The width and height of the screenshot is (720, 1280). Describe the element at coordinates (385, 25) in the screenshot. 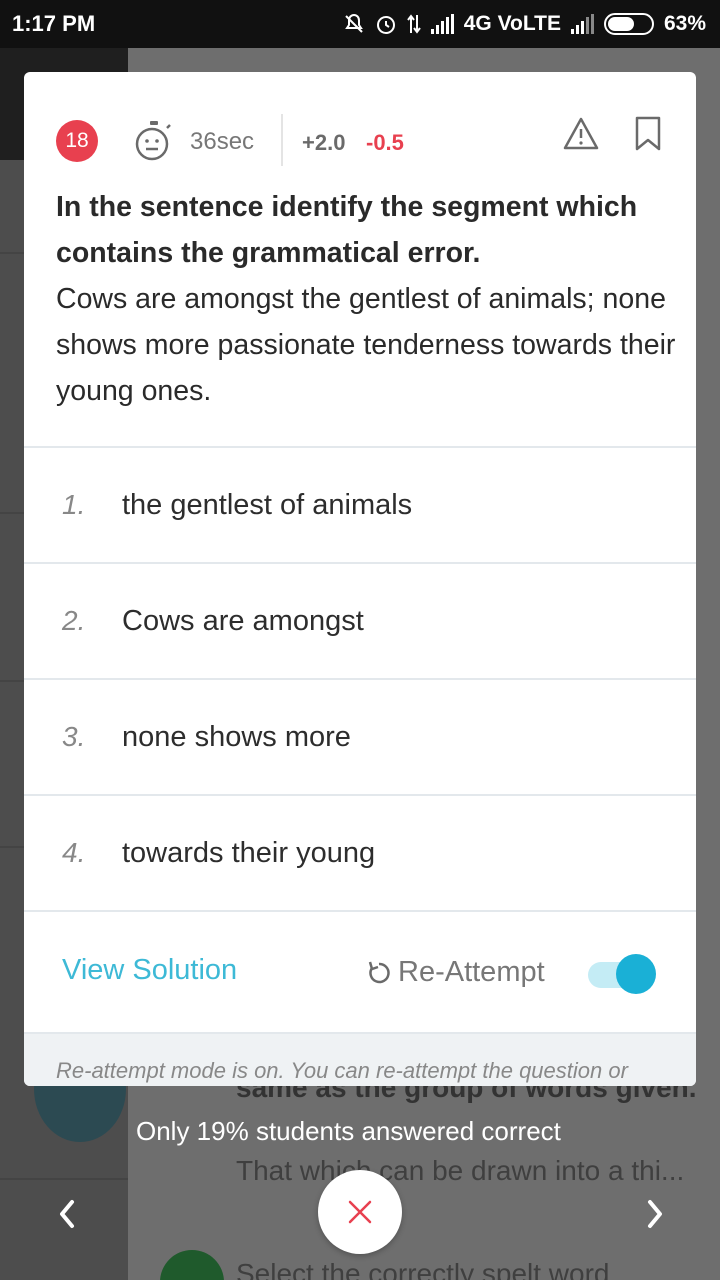

I see `alarm-icon` at that location.